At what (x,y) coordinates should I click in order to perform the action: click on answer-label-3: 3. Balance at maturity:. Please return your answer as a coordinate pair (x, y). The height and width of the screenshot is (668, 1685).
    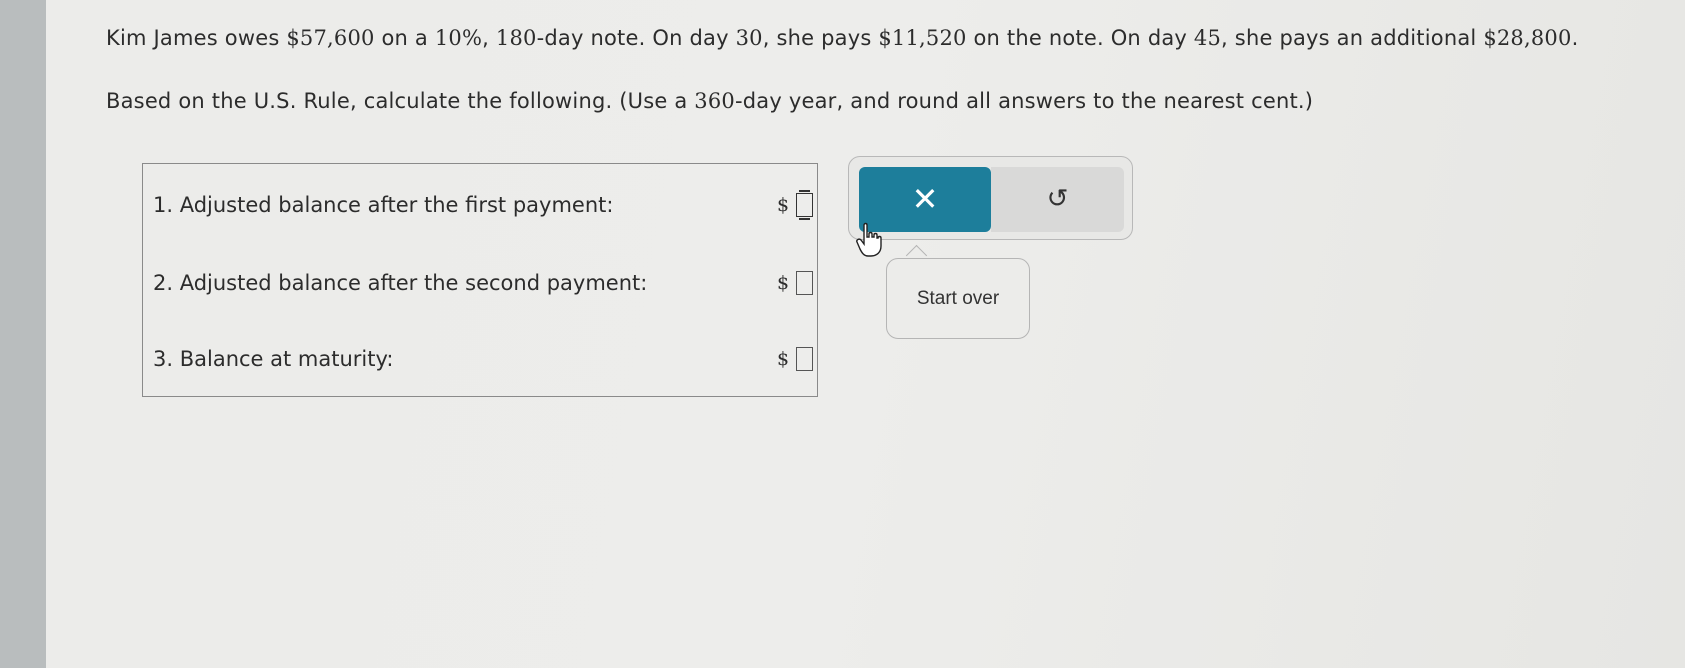
    Looking at the image, I should click on (273, 359).